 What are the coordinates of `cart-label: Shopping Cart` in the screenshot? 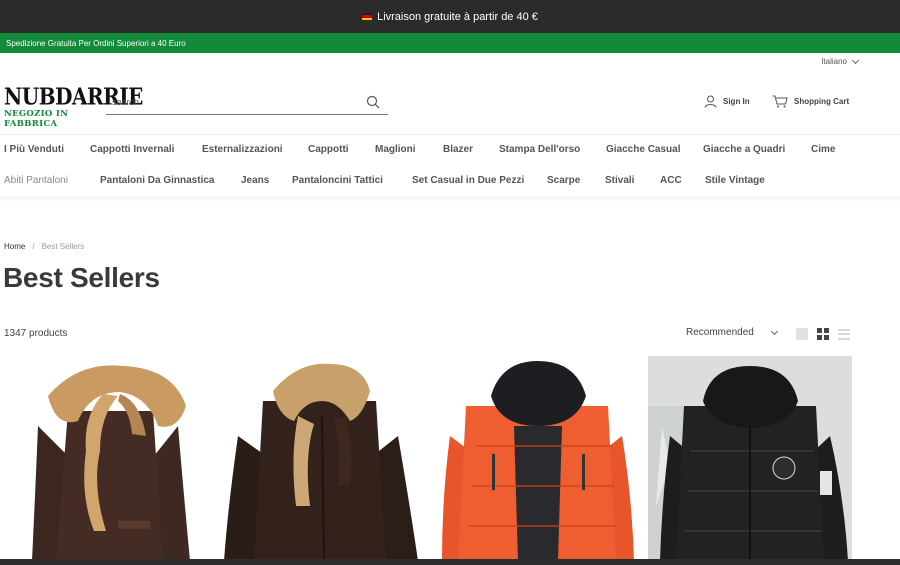 It's located at (822, 101).